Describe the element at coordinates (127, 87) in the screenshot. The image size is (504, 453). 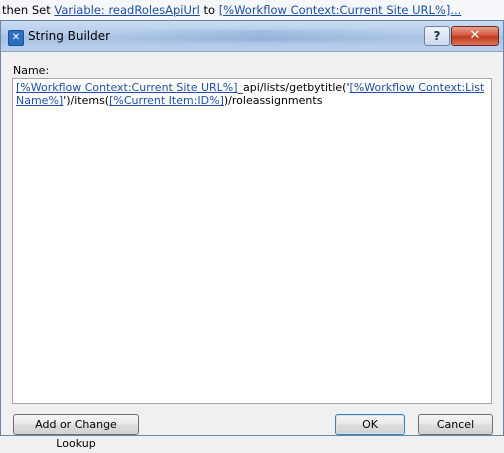
I see `lookup-token-site-url: [%Workflow Context:Current Site URL%]` at that location.